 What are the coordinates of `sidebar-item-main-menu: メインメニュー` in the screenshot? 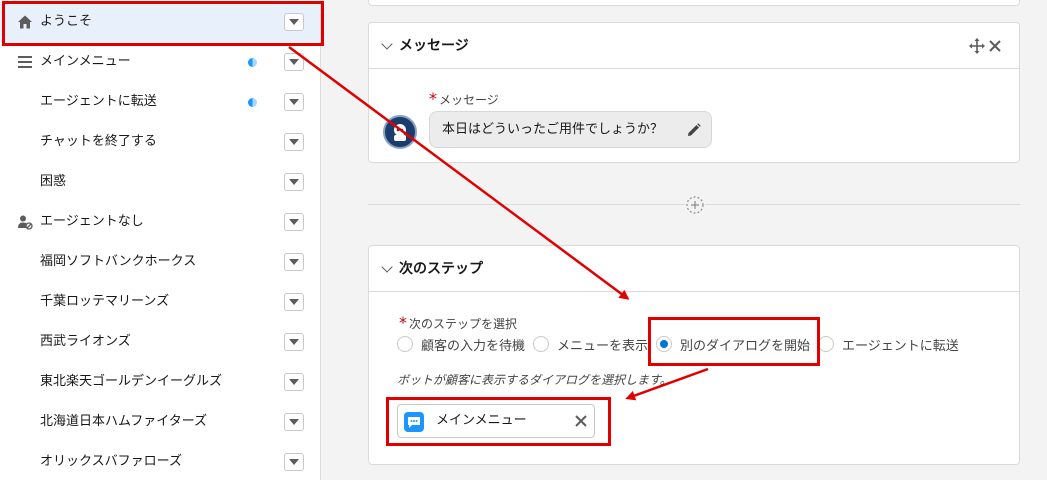 It's located at (160, 62).